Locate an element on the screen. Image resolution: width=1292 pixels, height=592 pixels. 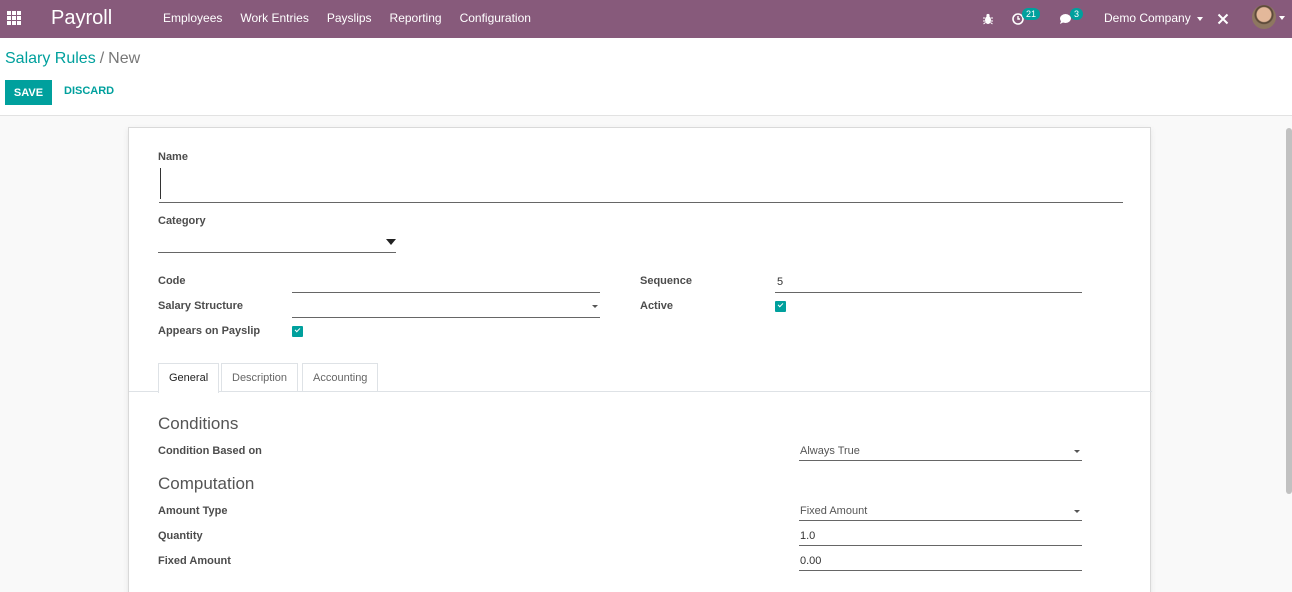
company-switcher: Demo Company is located at coordinates (1153, 18).